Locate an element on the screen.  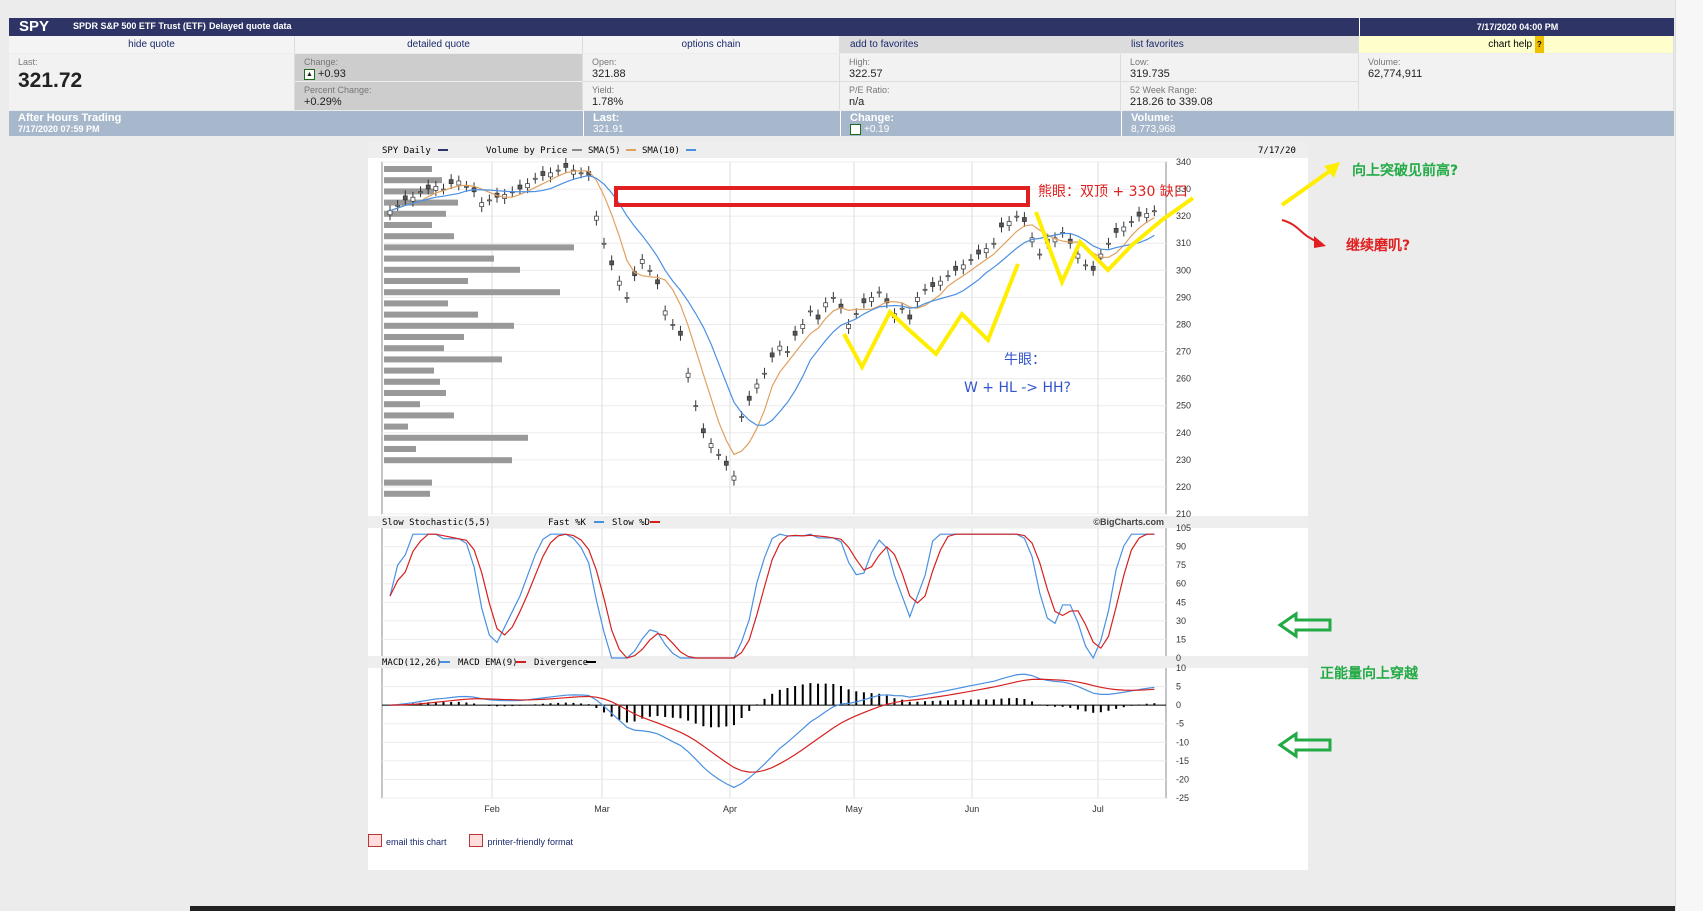
vbp-legend: Volume by Price is located at coordinates (526, 151).